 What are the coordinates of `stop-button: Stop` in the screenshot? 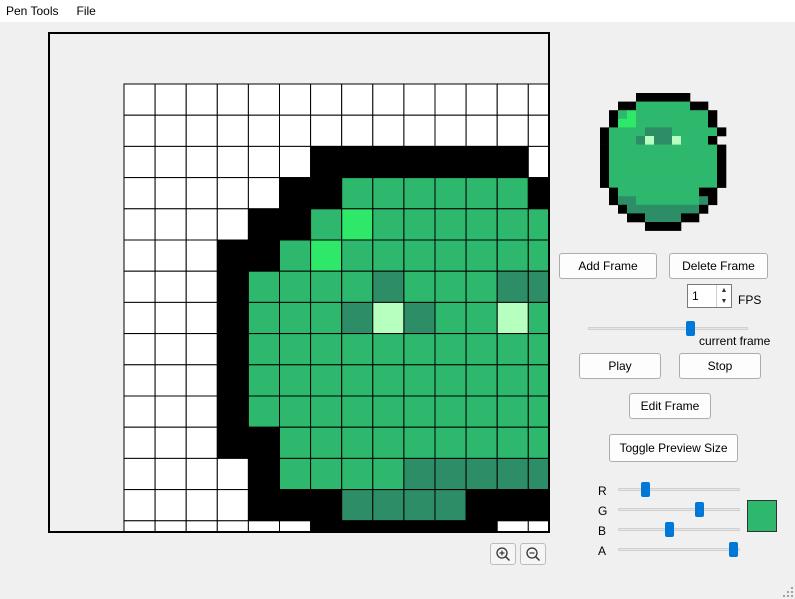 It's located at (720, 366).